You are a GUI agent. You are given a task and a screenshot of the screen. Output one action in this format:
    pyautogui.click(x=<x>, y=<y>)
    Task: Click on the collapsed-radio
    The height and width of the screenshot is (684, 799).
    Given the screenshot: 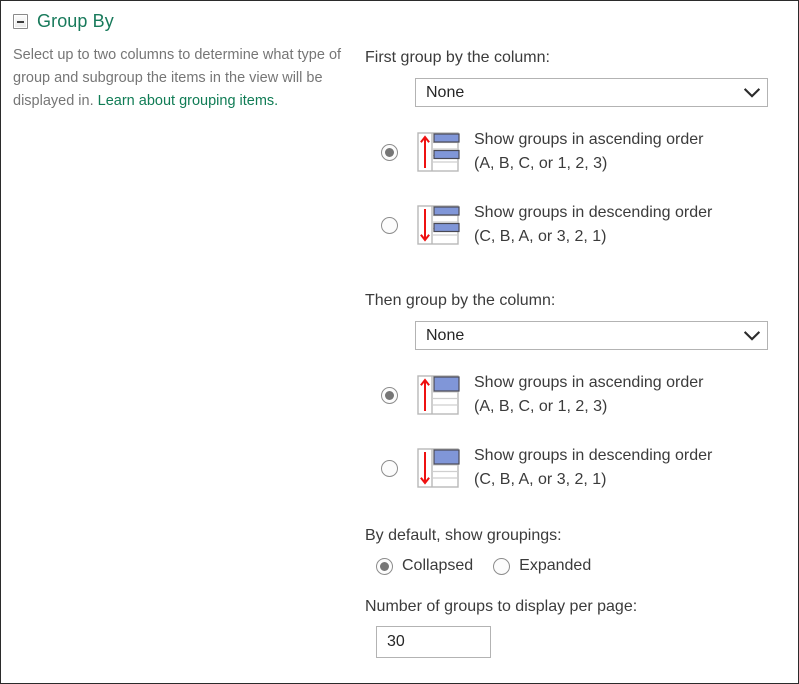 What is the action you would take?
    pyautogui.click(x=384, y=566)
    